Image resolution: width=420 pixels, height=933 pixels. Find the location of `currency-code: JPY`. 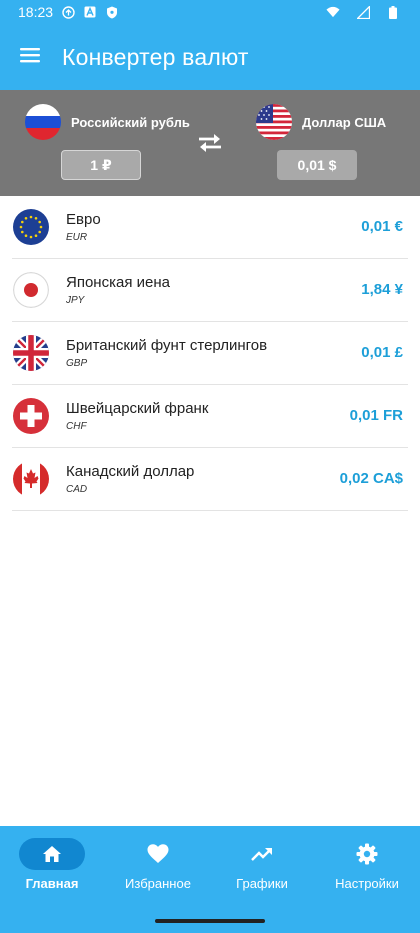

currency-code: JPY is located at coordinates (75, 300).